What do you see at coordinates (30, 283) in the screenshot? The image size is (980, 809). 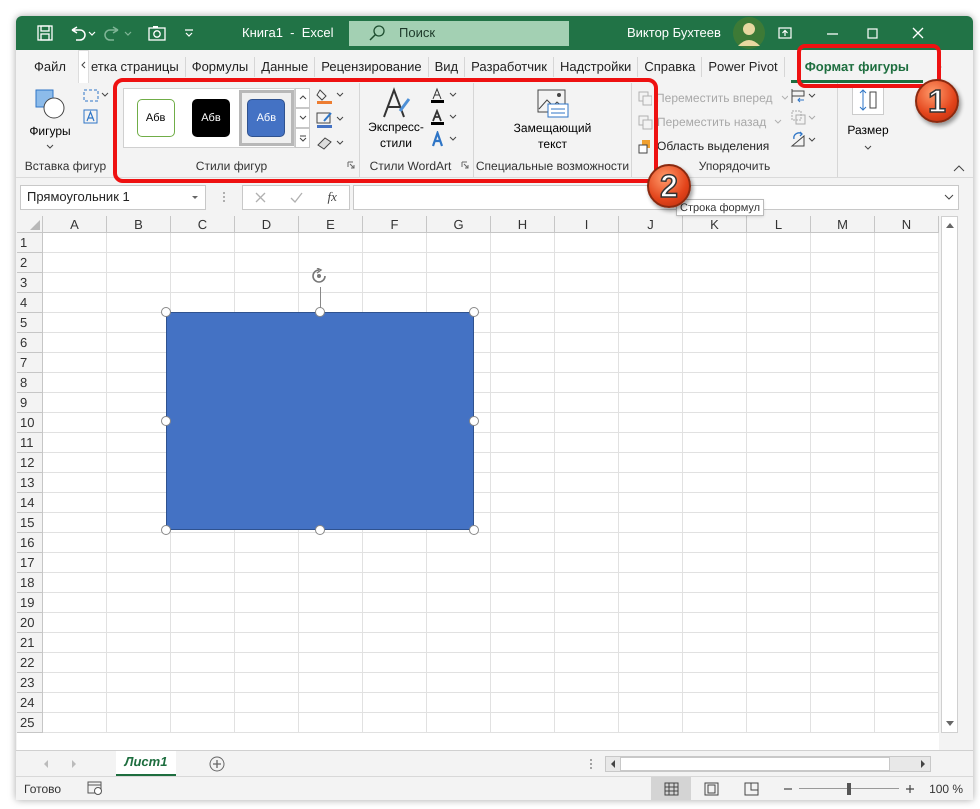 I see `row-header: 3` at bounding box center [30, 283].